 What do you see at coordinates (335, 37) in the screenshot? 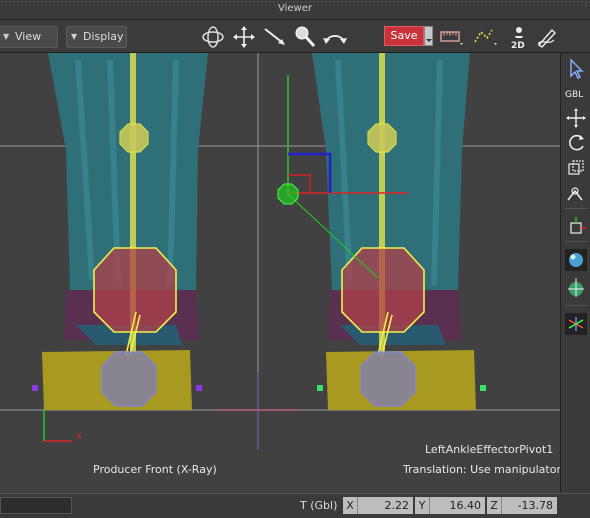
I see `rotate-view-icon` at bounding box center [335, 37].